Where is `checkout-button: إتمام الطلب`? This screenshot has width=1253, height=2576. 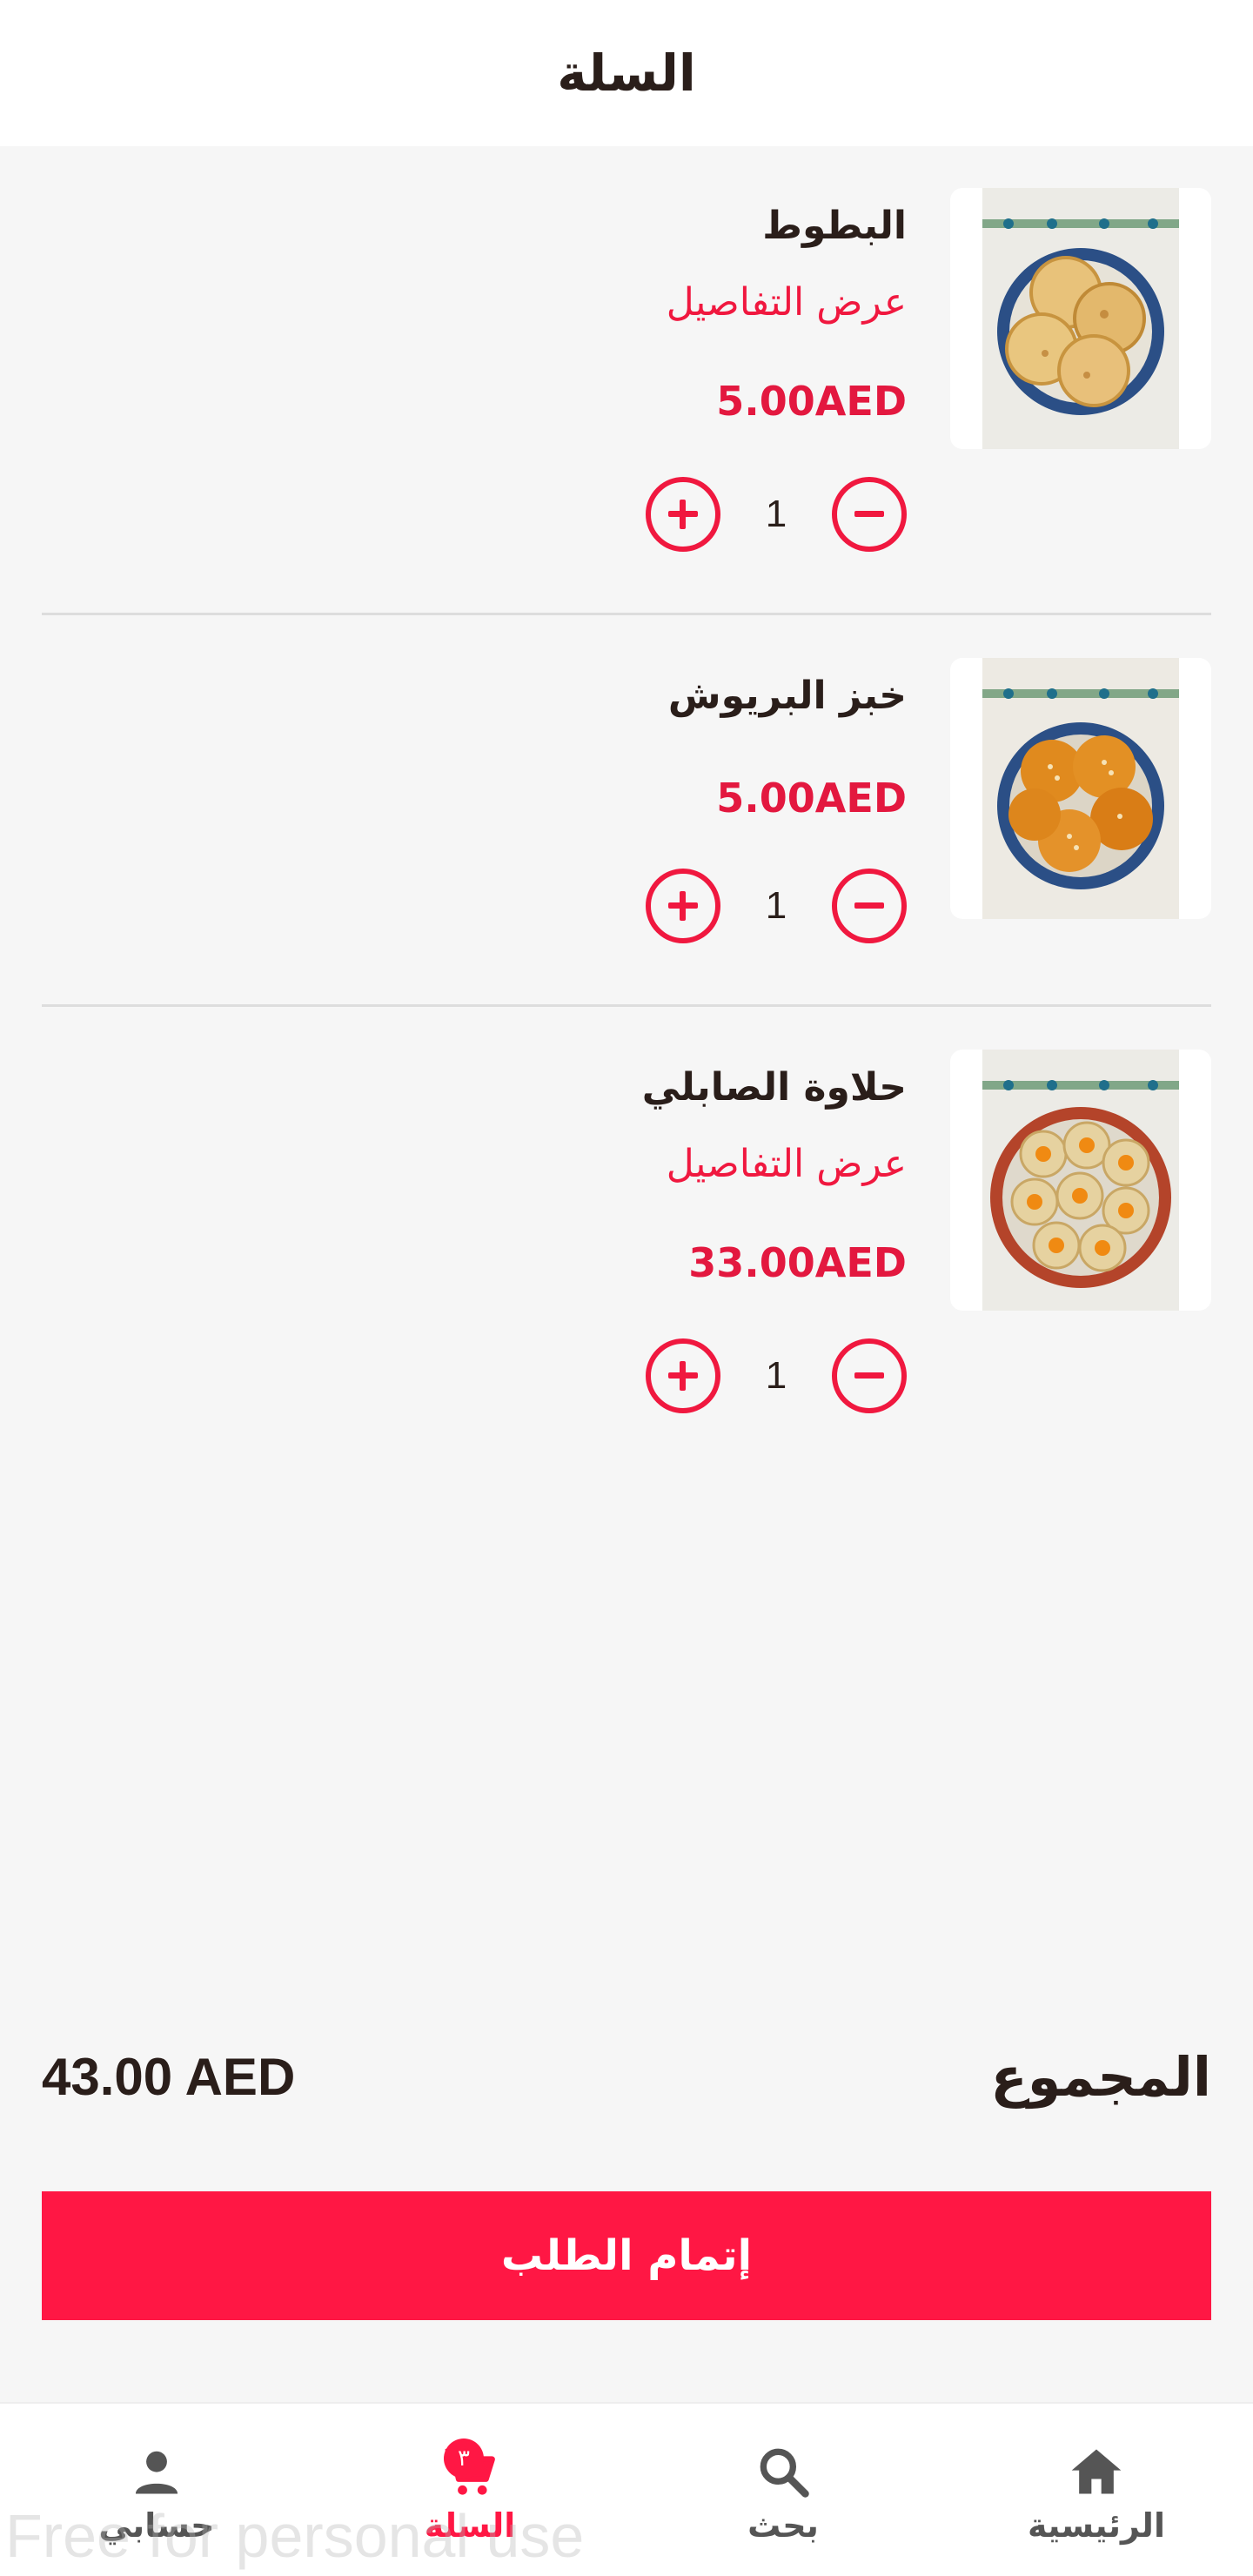
checkout-button: إتمام الطلب is located at coordinates (626, 2256).